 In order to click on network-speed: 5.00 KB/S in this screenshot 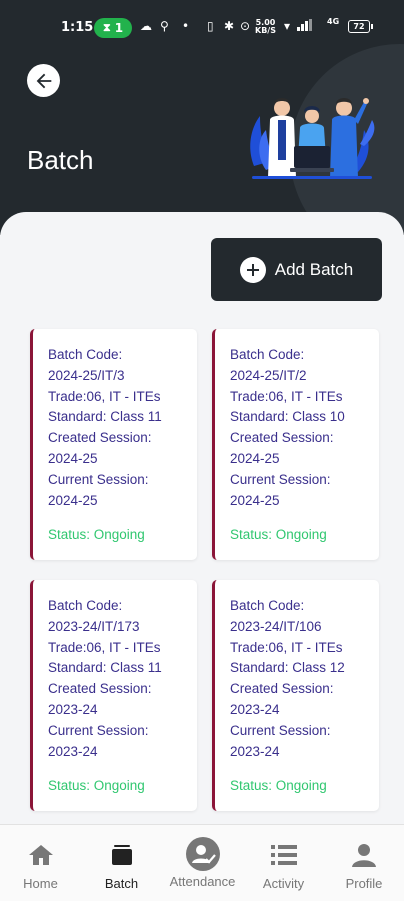, I will do `click(265, 27)`.